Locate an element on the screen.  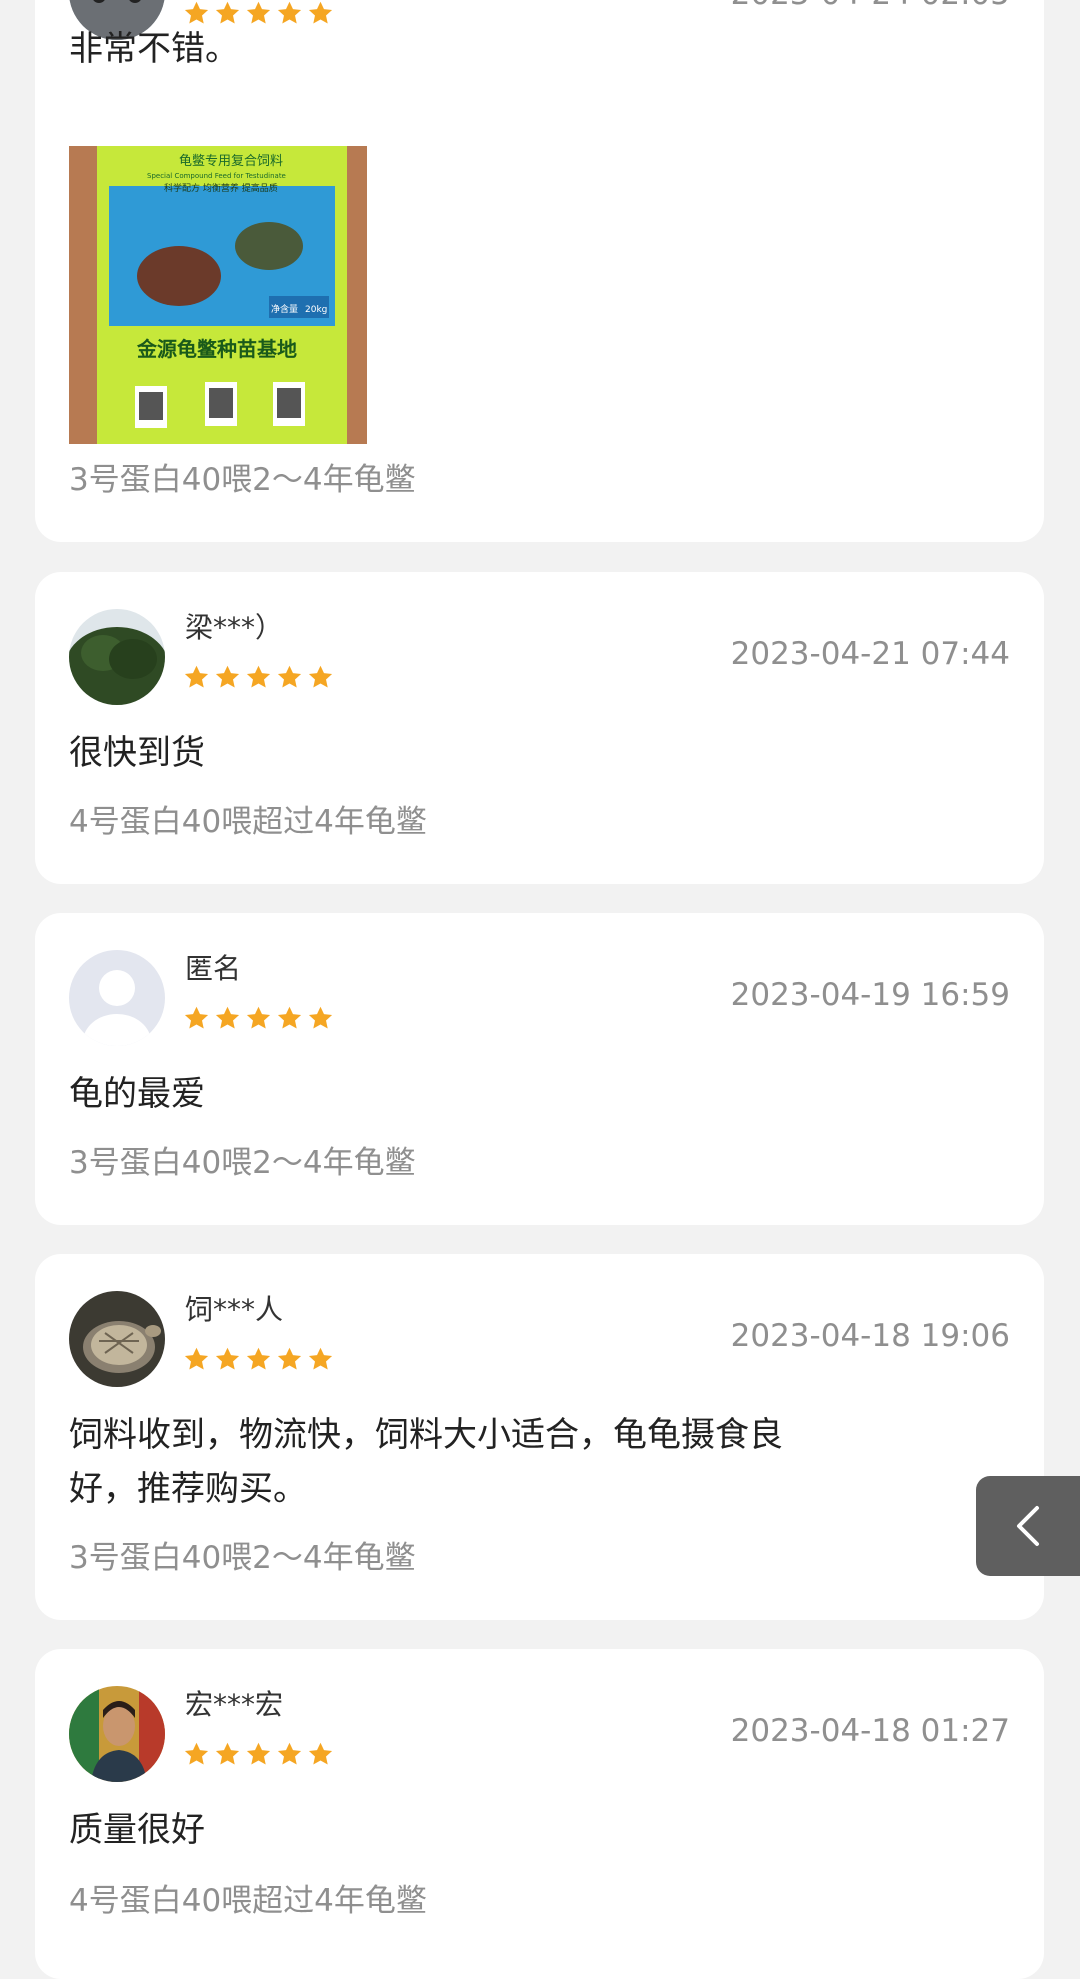
review-date: 2023-04-18 19:06 is located at coordinates (870, 1336).